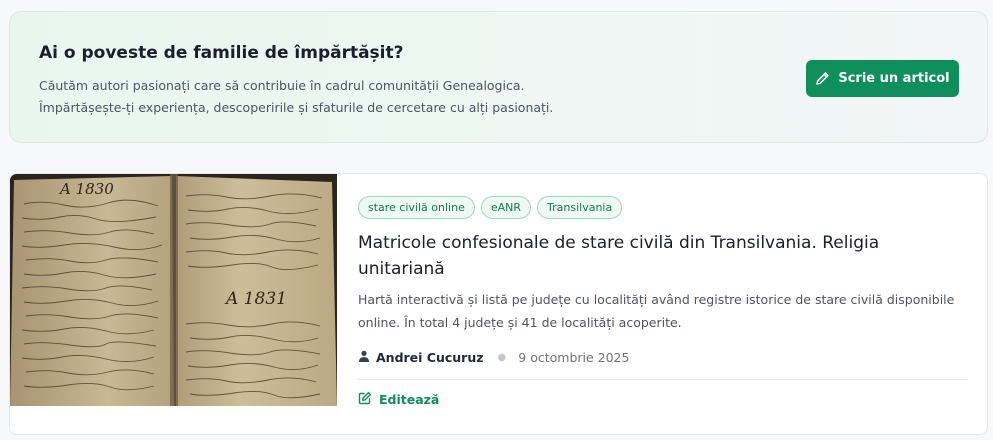 This screenshot has width=993, height=440. What do you see at coordinates (255, 299) in the screenshot?
I see `image-heading-1831: A 1831` at bounding box center [255, 299].